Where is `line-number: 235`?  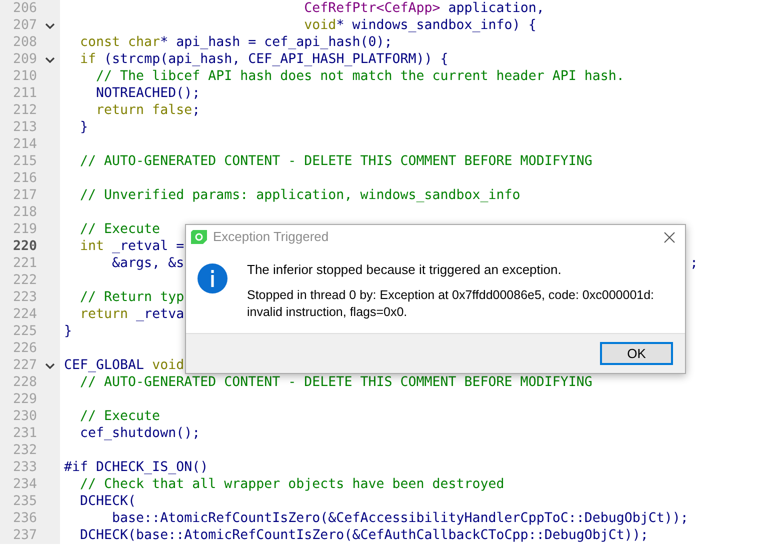 line-number: 235 is located at coordinates (24, 501).